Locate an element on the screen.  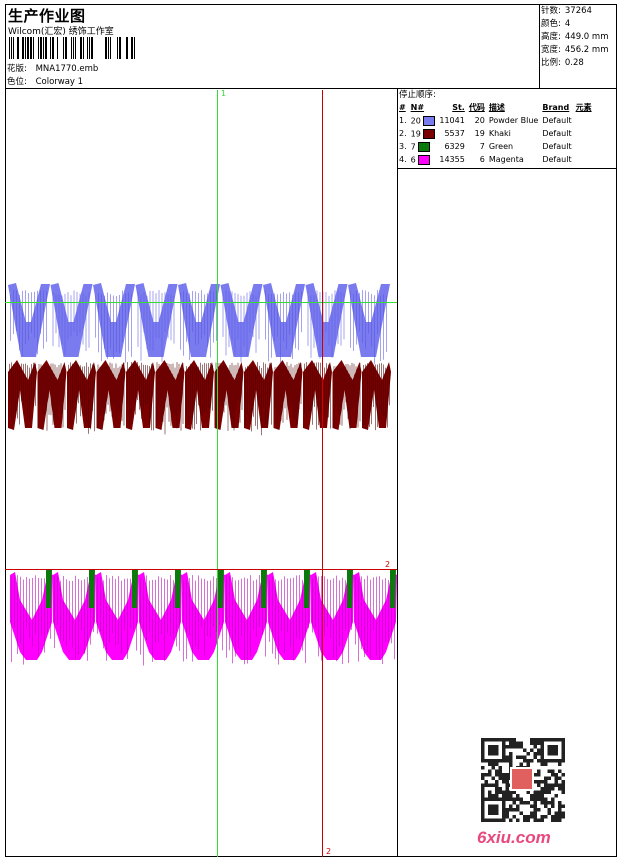
guide-line-red-horizontal is located at coordinates (201, 569).